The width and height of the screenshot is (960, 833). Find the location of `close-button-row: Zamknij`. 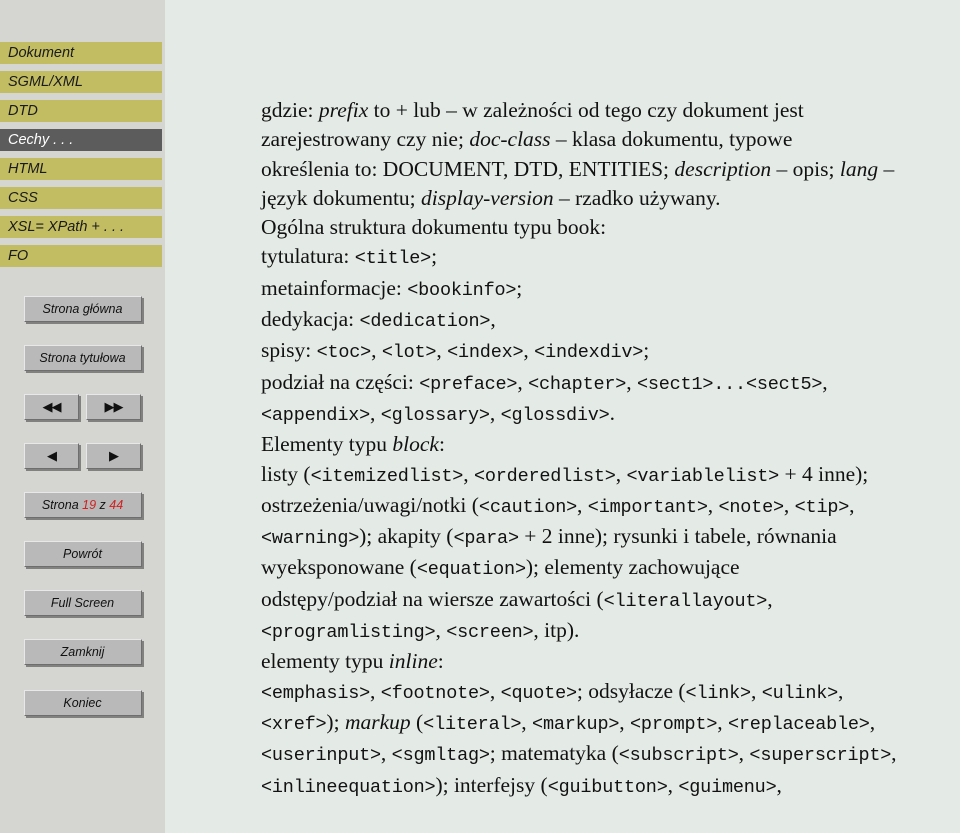

close-button-row: Zamknij is located at coordinates (82, 652).